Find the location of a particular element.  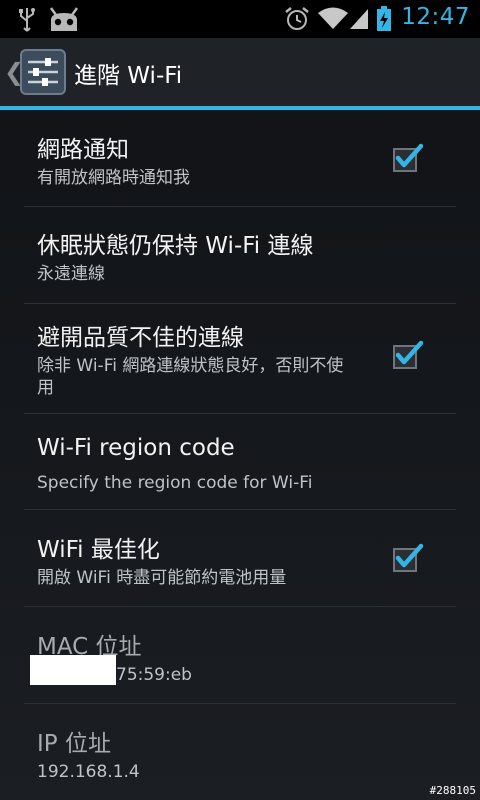

pref-title: 避開品質不佳的連線 is located at coordinates (140, 338).